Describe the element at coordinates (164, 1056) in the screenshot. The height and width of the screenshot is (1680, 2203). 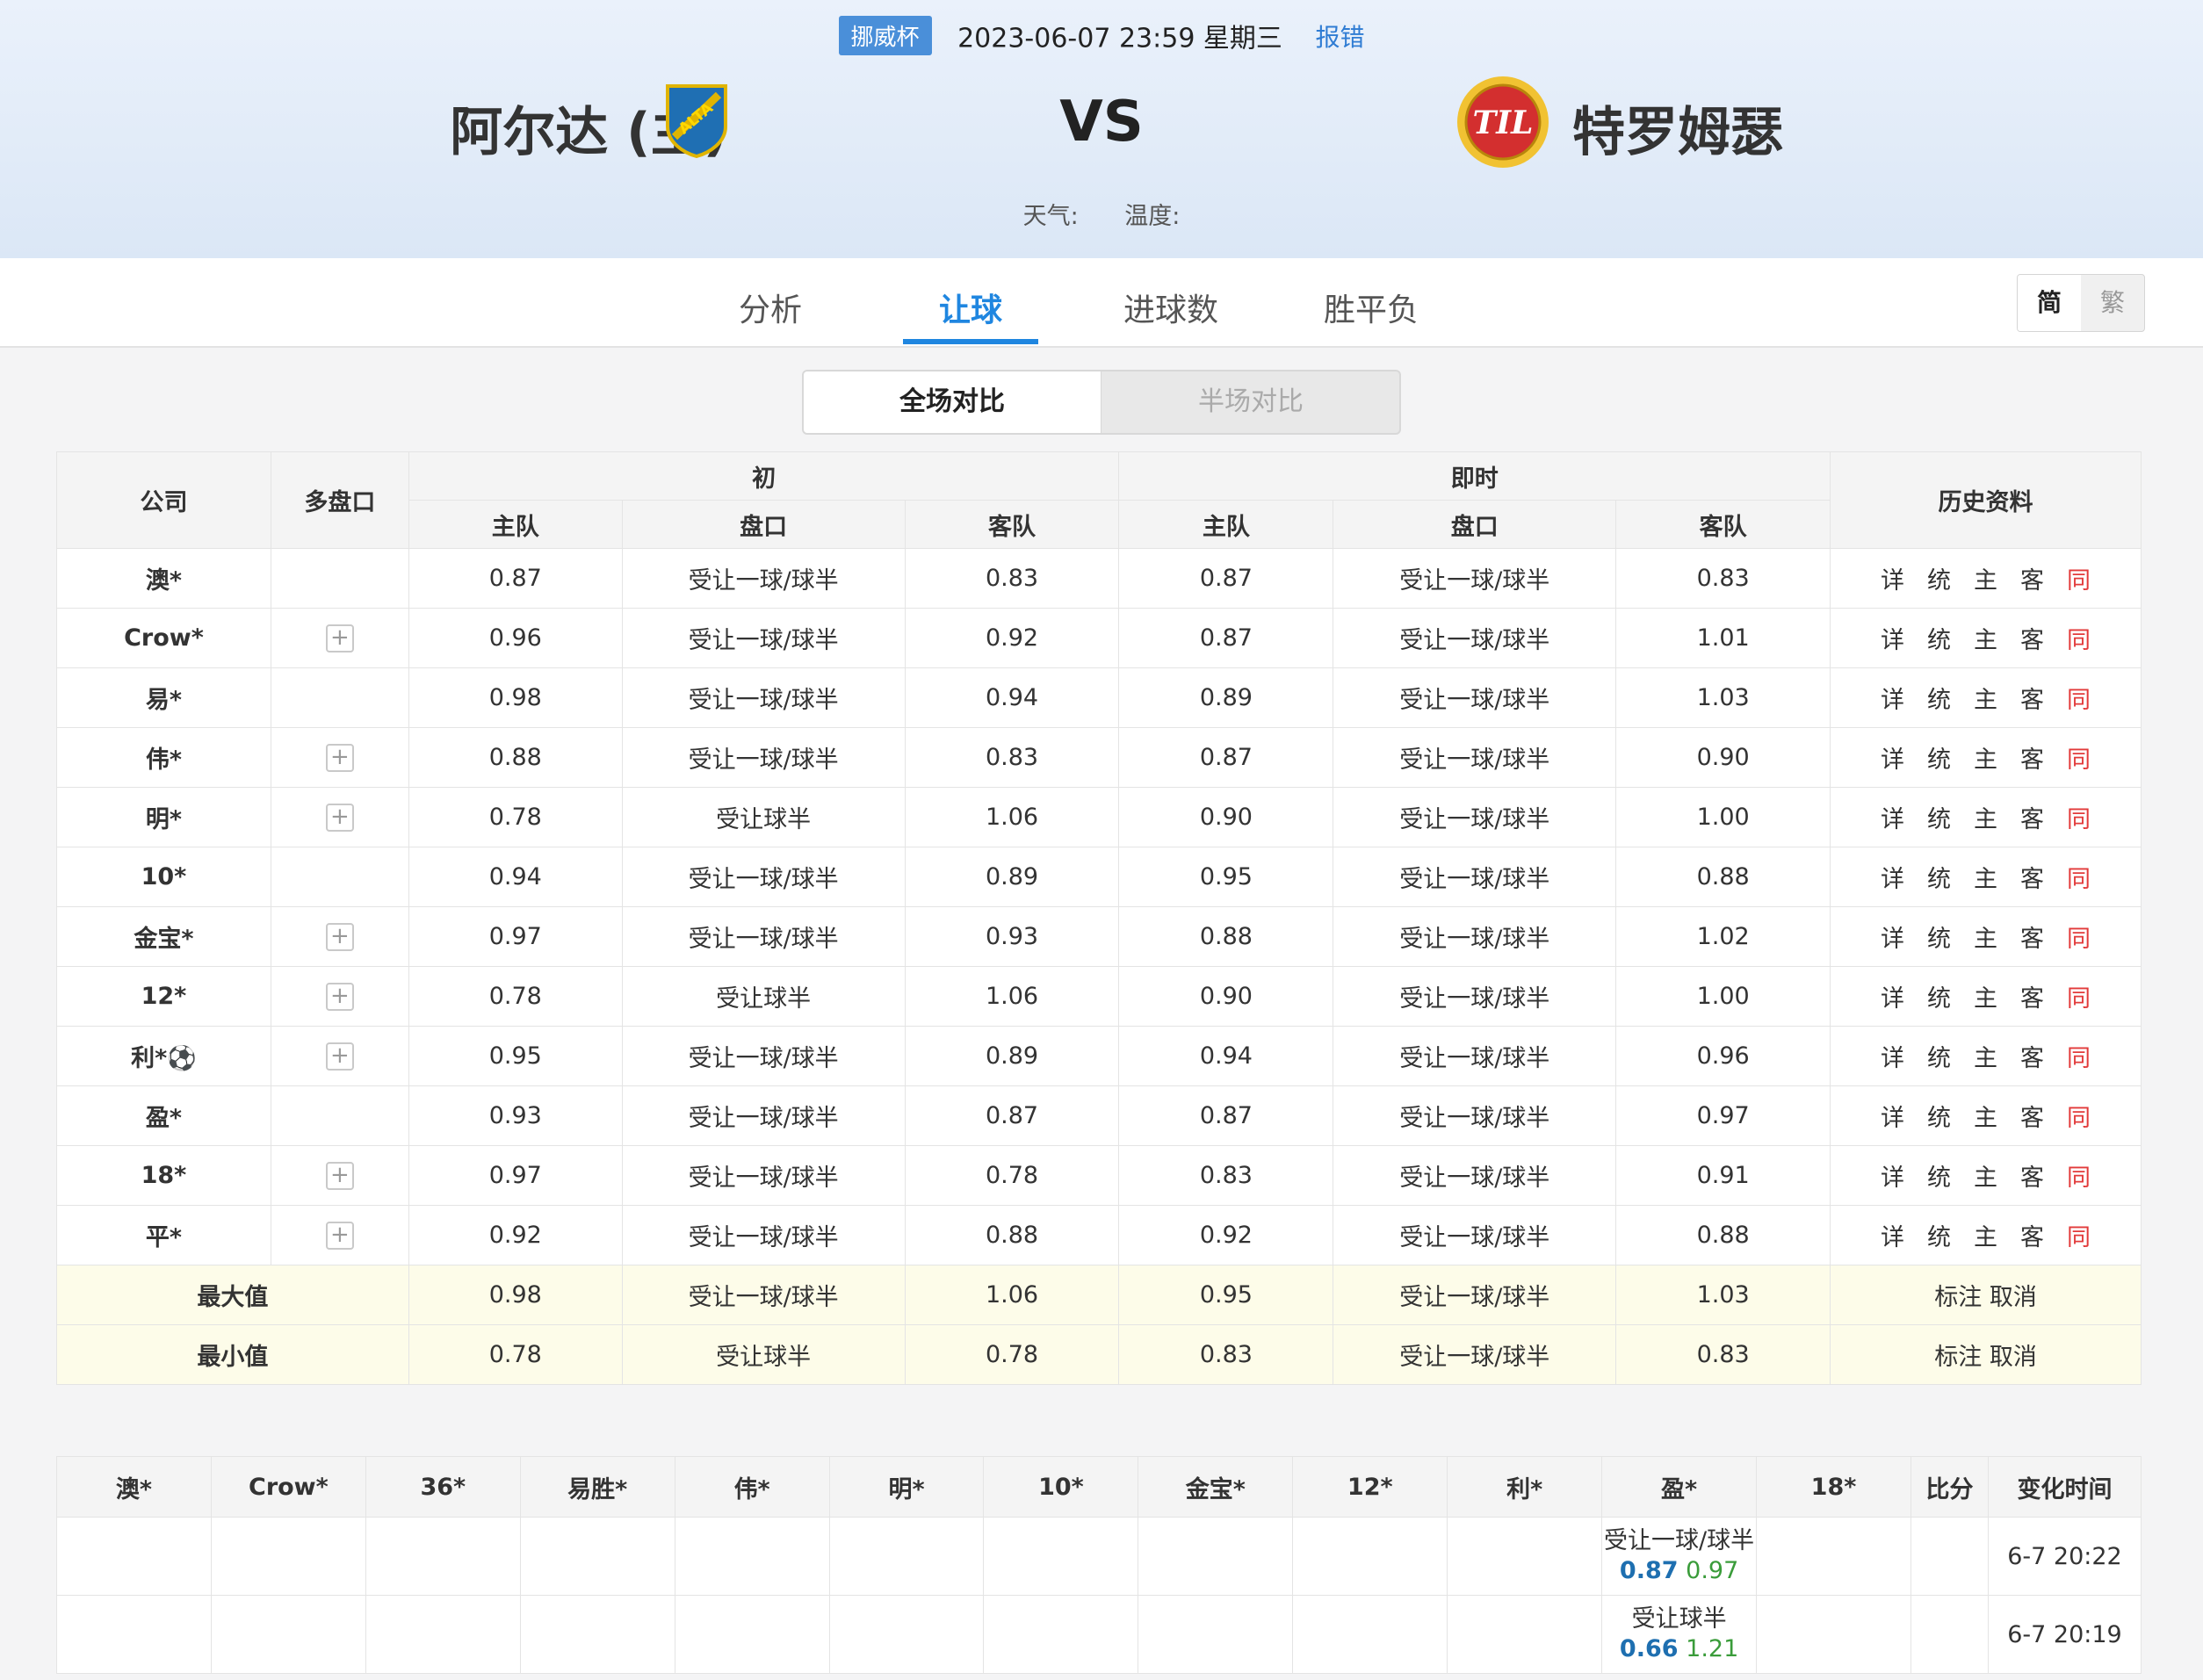
I see `company-name: 利*⚽` at that location.